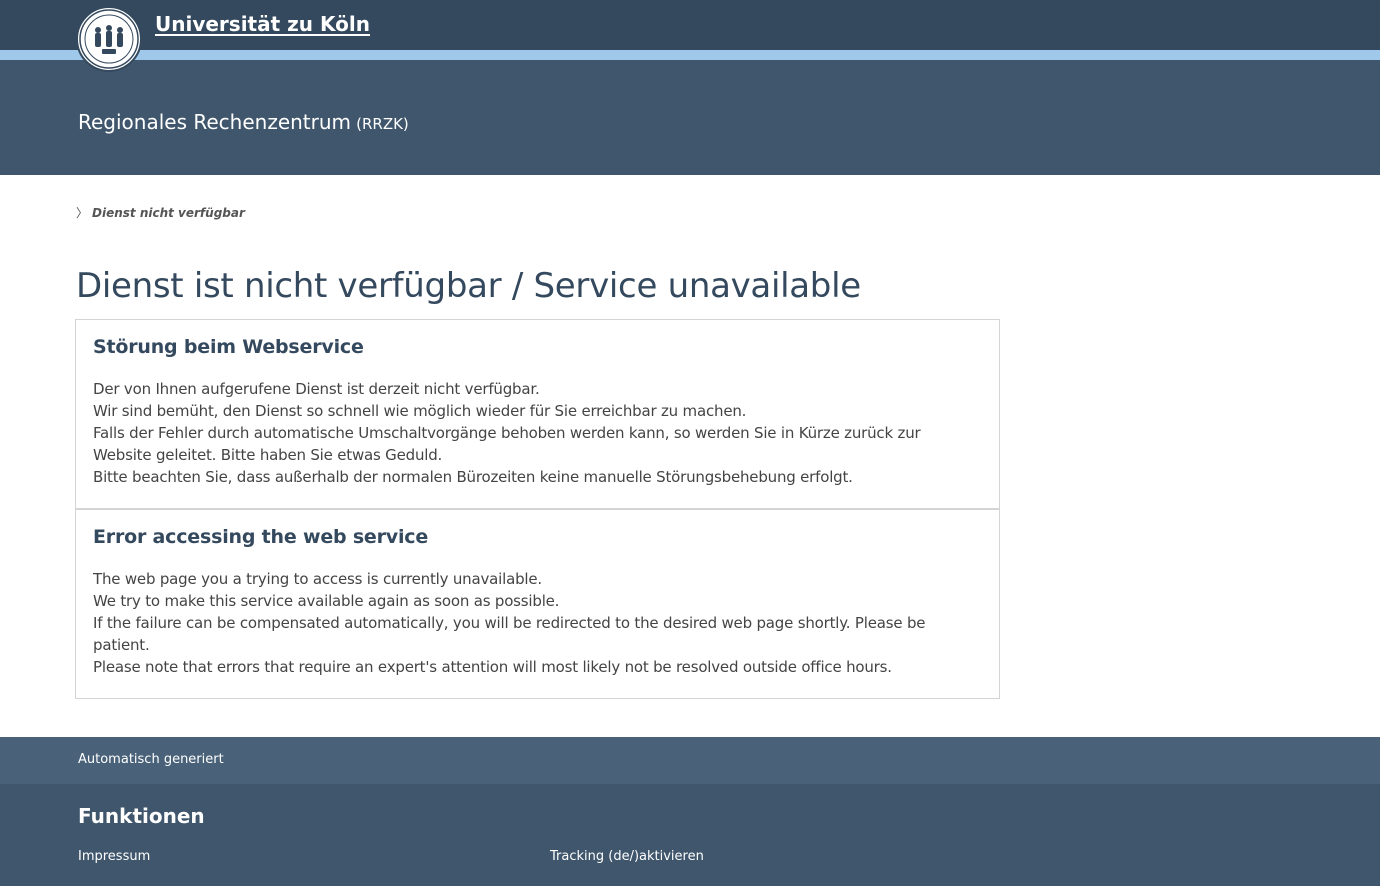 This screenshot has width=1380, height=886. I want to click on english-notice-heading: Error accessing the web service, so click(261, 537).